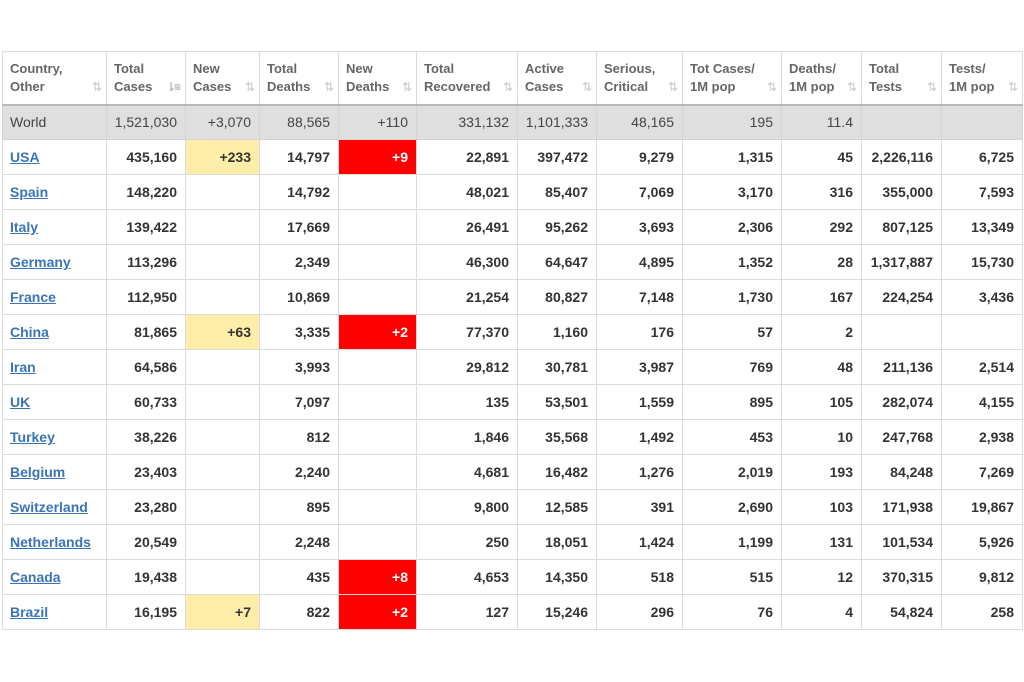  I want to click on cell-tests-per-1m, so click(982, 122).